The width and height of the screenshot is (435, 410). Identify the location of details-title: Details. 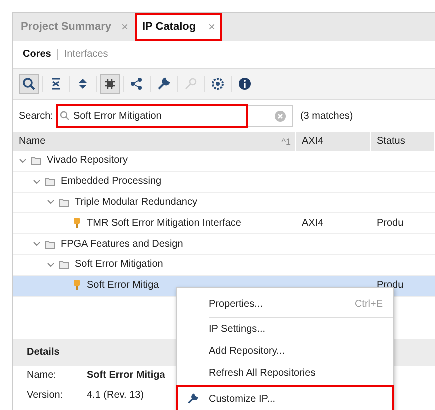
(43, 352).